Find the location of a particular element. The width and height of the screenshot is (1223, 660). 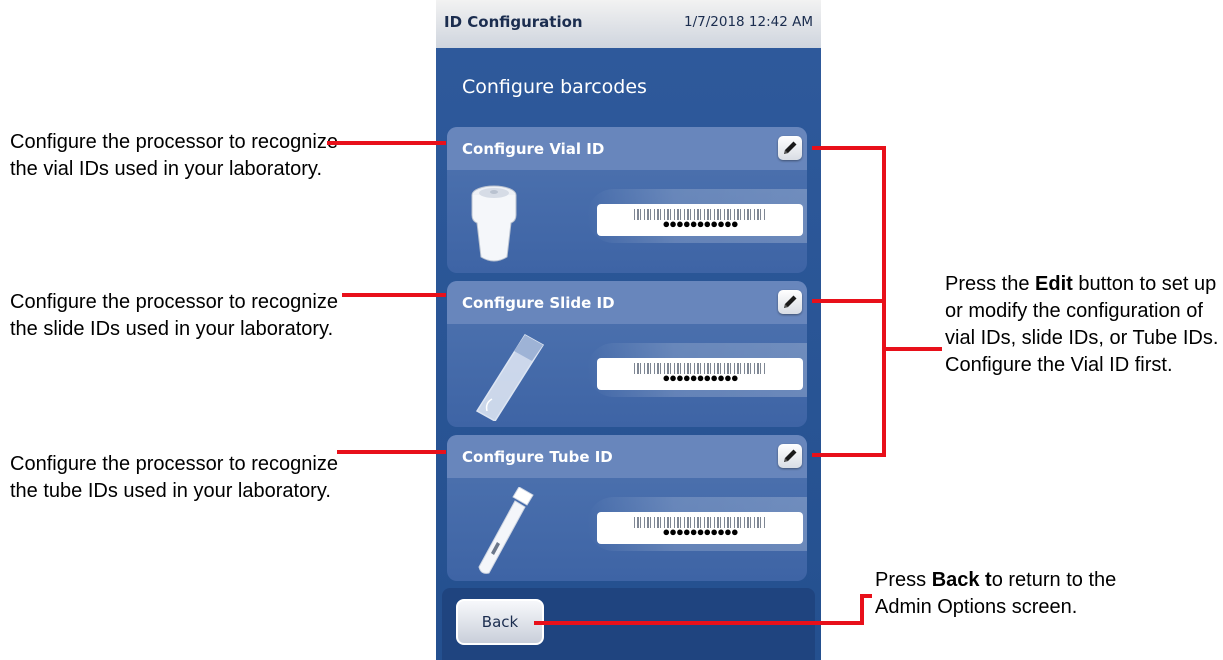

back-callout-line is located at coordinates (699, 623).